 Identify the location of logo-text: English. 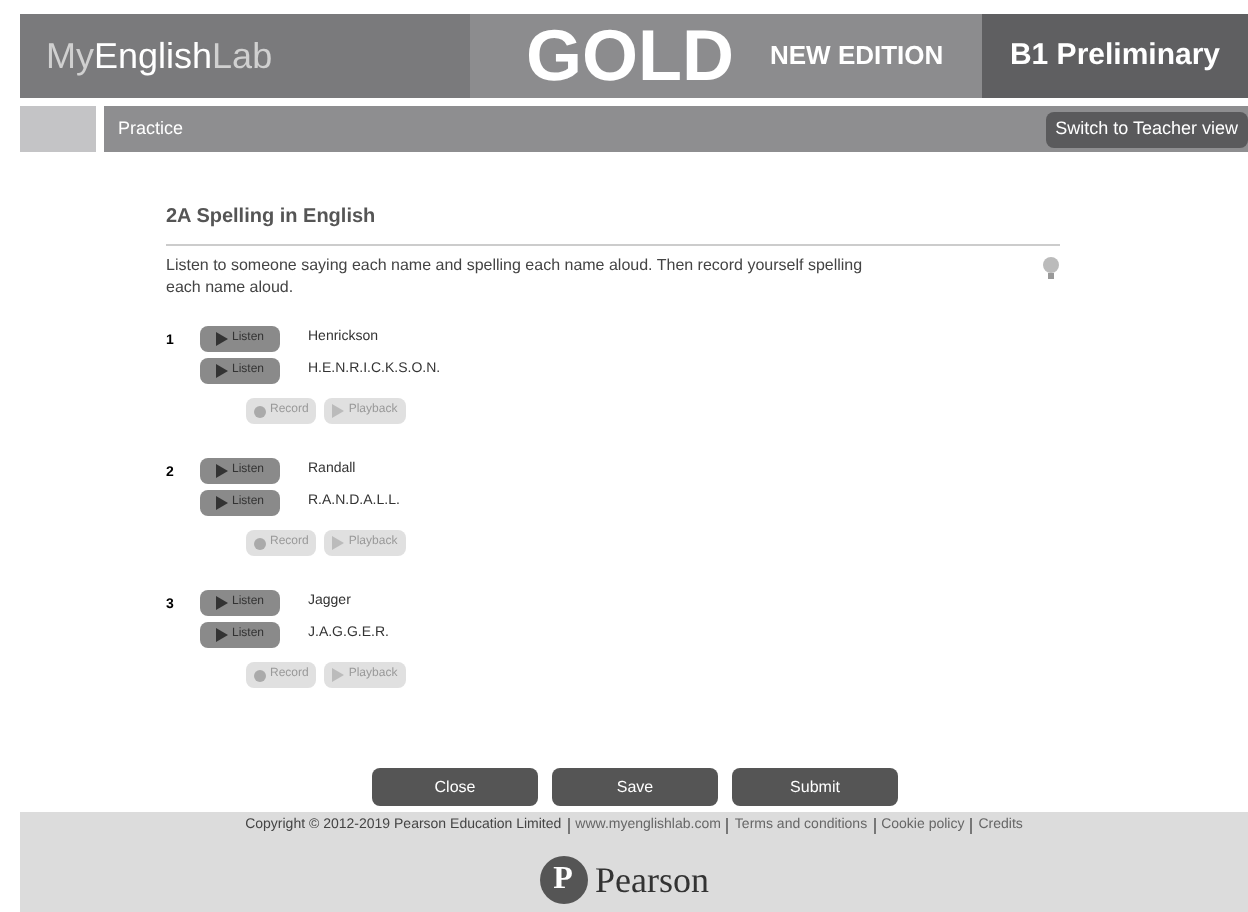
(153, 56).